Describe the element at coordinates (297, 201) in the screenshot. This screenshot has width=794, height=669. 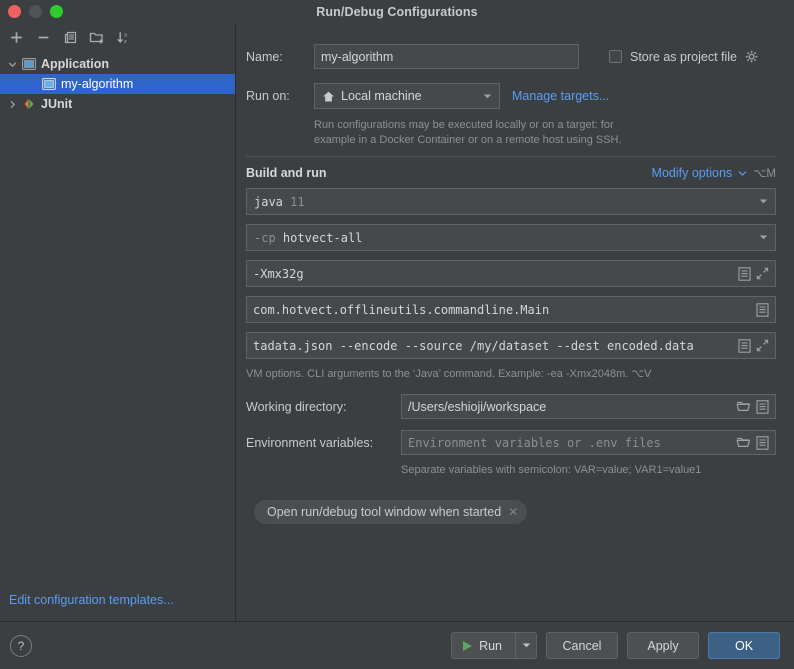
I see `jdk-version: 11` at that location.